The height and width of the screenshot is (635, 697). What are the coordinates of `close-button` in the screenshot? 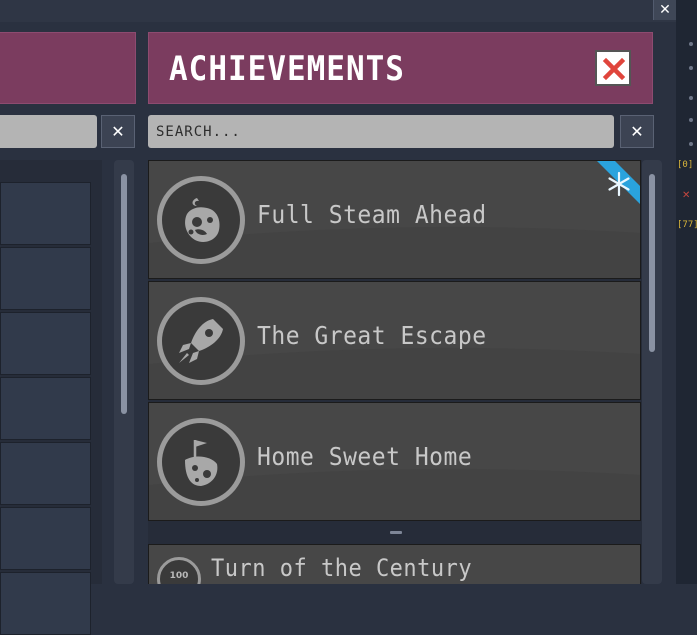 It's located at (613, 68).